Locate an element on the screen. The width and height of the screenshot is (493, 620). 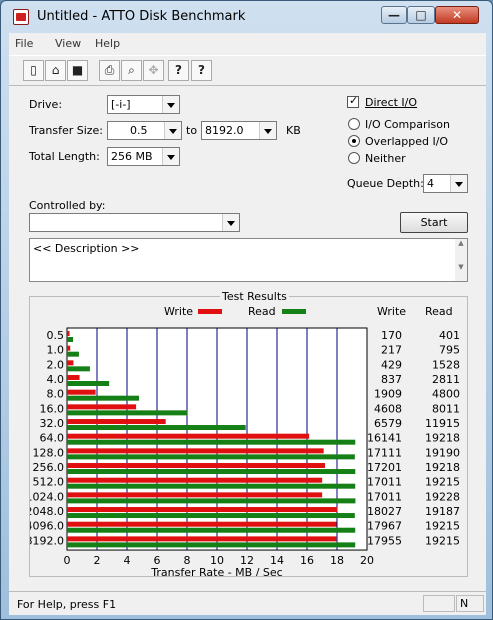
read-value: 11915 is located at coordinates (442, 423).